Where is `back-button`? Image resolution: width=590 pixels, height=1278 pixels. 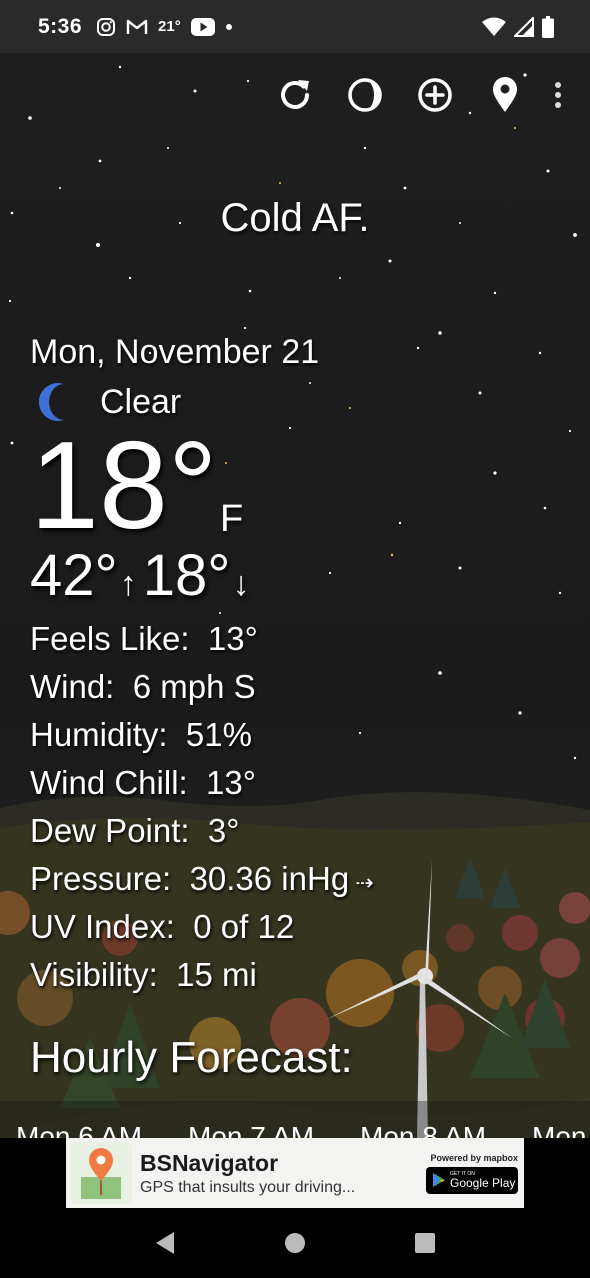
back-button is located at coordinates (165, 1243).